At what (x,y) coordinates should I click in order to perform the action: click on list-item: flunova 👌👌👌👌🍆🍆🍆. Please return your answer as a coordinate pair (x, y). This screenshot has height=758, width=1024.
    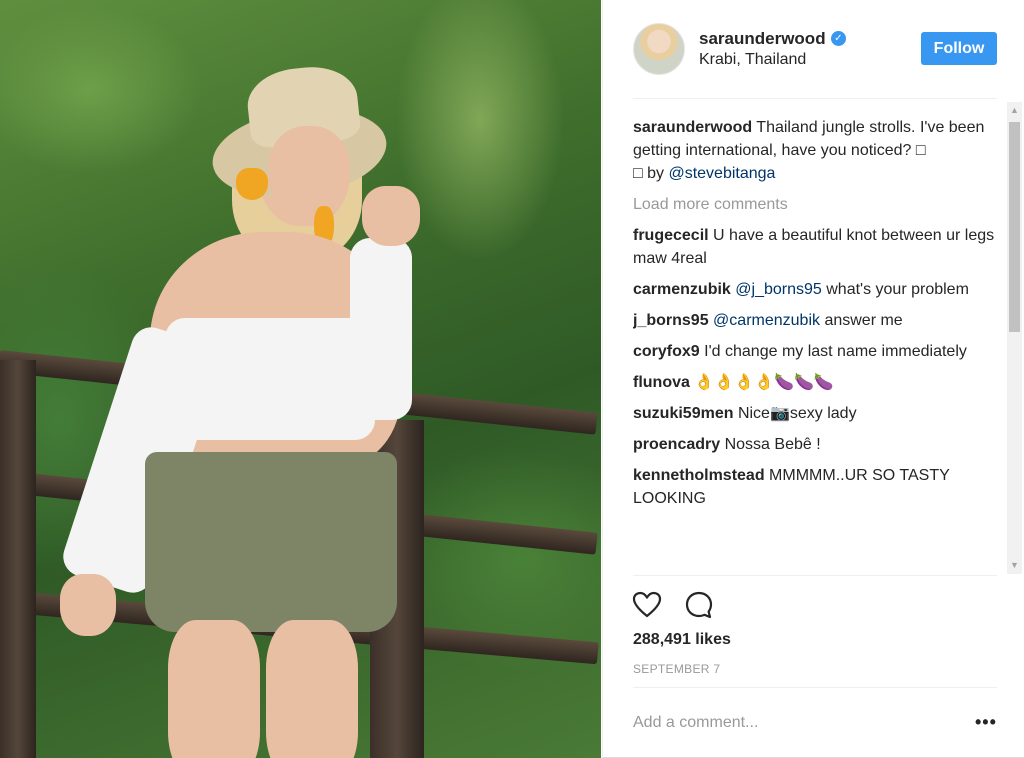
    Looking at the image, I should click on (817, 382).